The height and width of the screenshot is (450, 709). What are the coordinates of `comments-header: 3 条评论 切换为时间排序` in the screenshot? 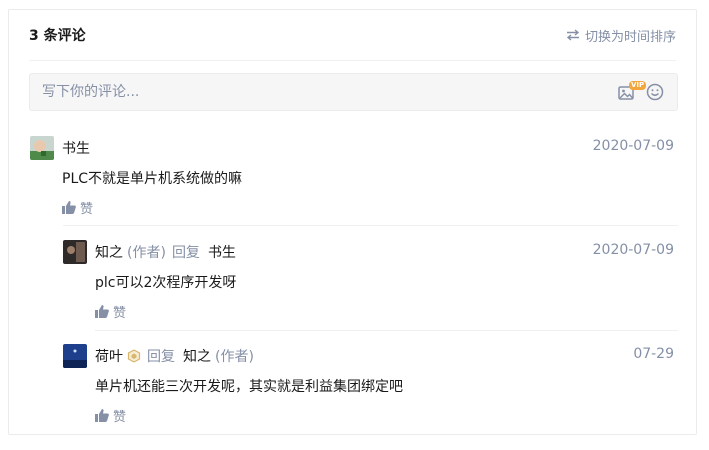 It's located at (352, 35).